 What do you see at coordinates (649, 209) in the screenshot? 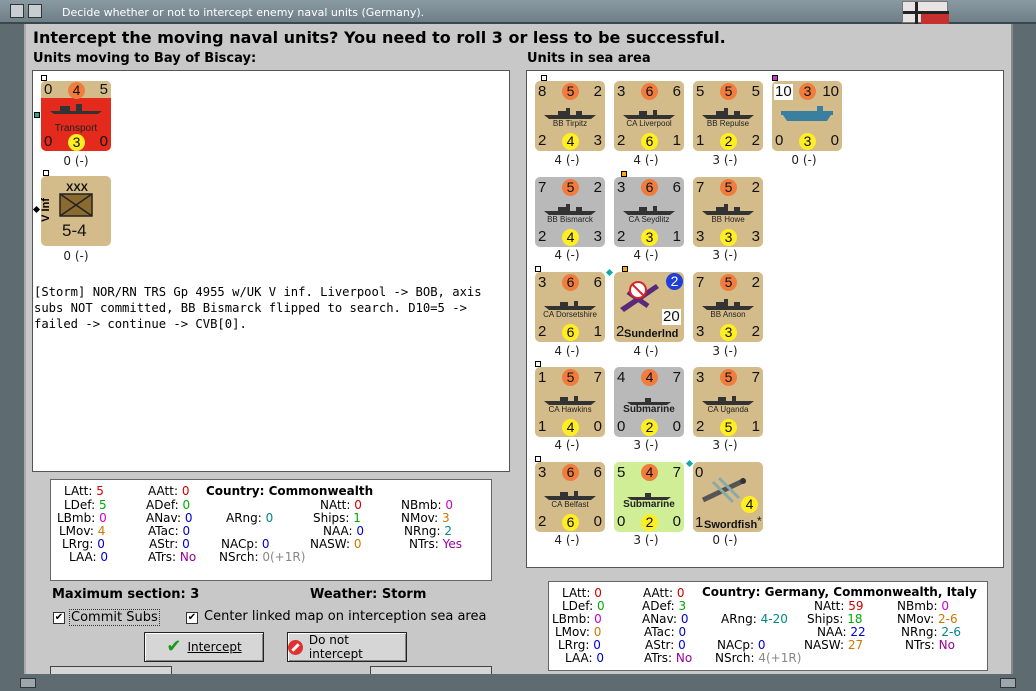
I see `counter-ca-seydlitz: 3 6 6 CA Seydlitz 2 3 1` at bounding box center [649, 209].